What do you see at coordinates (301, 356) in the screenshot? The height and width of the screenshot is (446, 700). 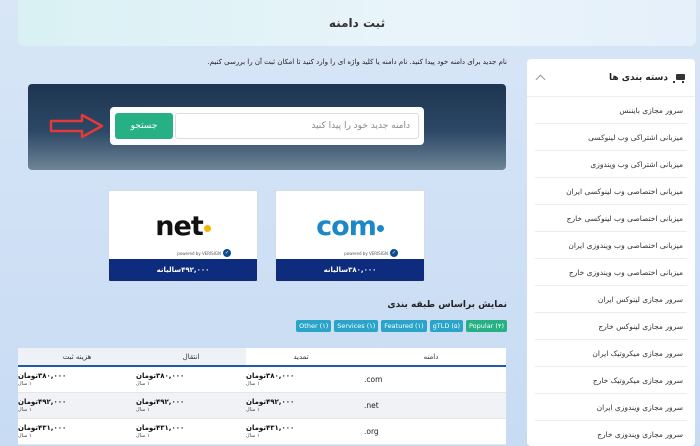 I see `header-renew: تمدید` at bounding box center [301, 356].